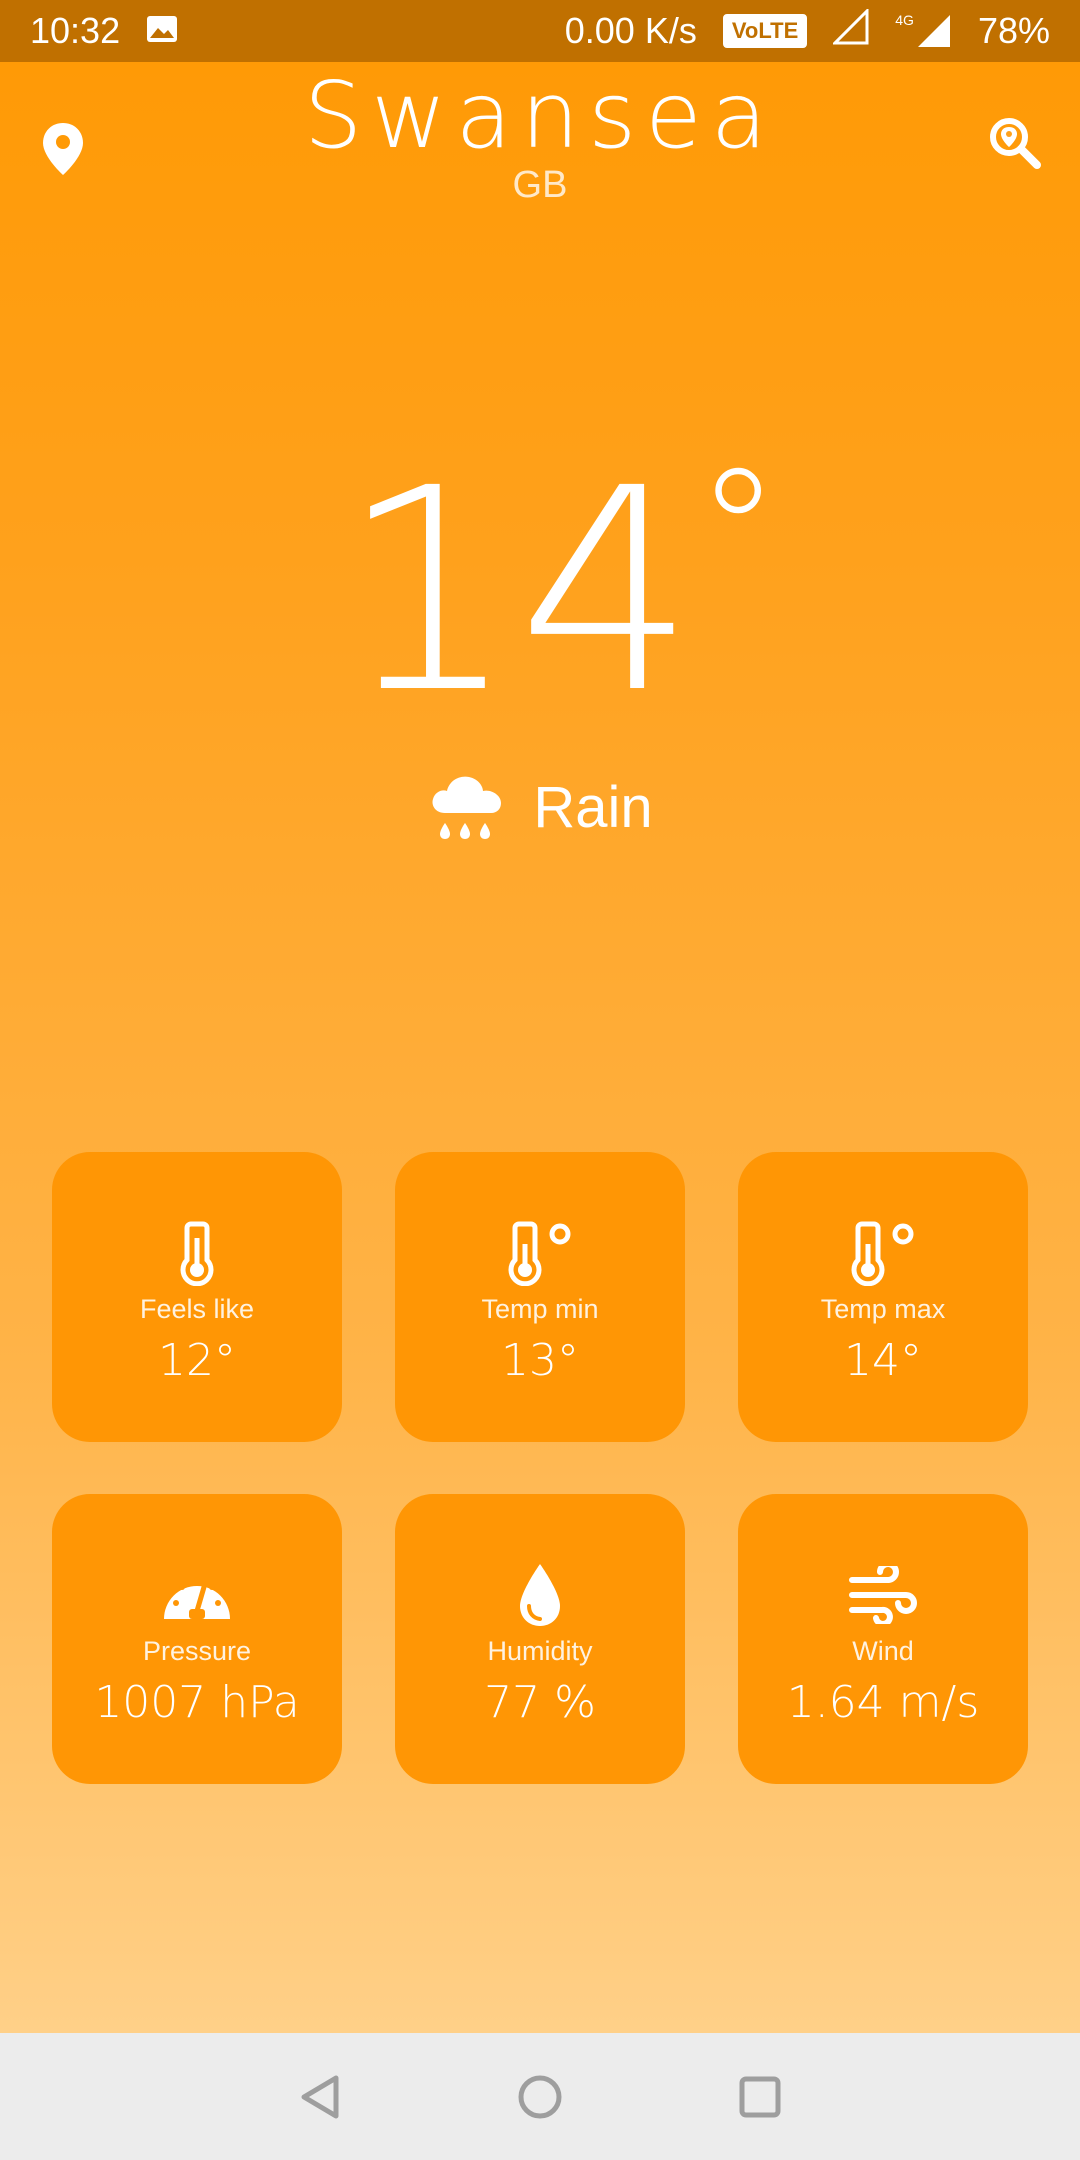 The image size is (1080, 2160). What do you see at coordinates (765, 31) in the screenshot?
I see `volte-badge: VoLTE` at bounding box center [765, 31].